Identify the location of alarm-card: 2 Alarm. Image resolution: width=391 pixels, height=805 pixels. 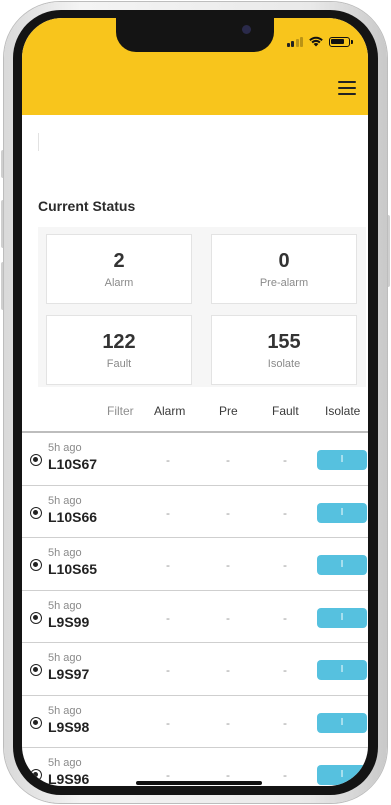
(119, 269).